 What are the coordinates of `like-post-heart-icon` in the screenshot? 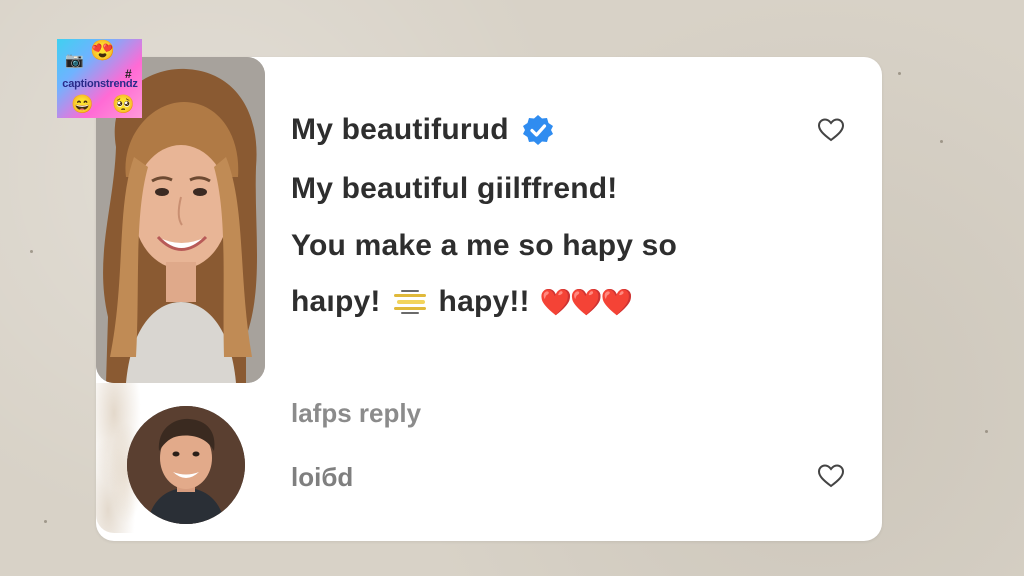 It's located at (831, 130).